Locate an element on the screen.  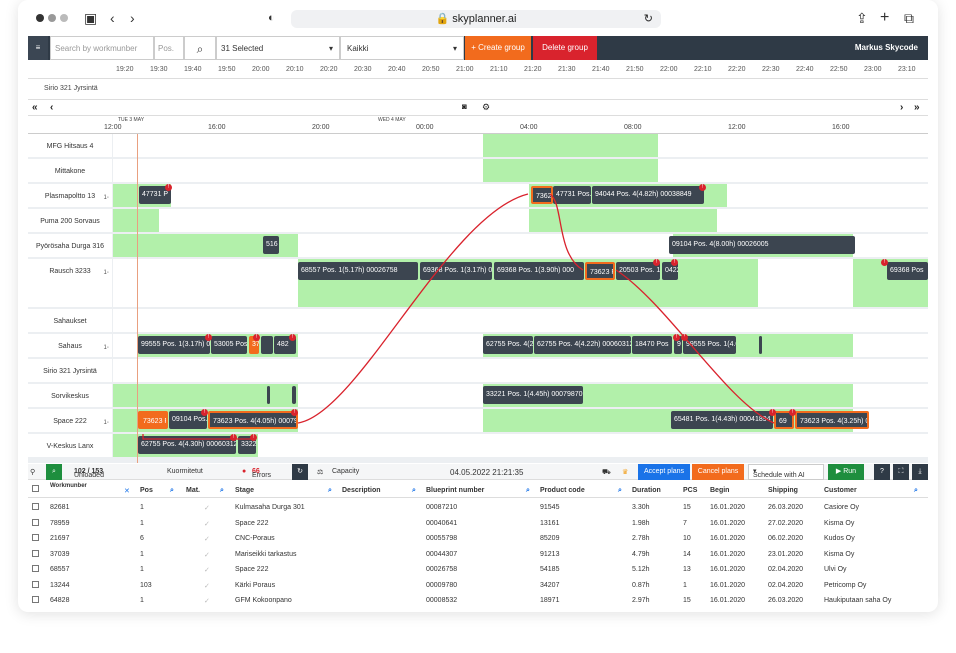
last-page-icon: » is located at coordinates (917, 107).